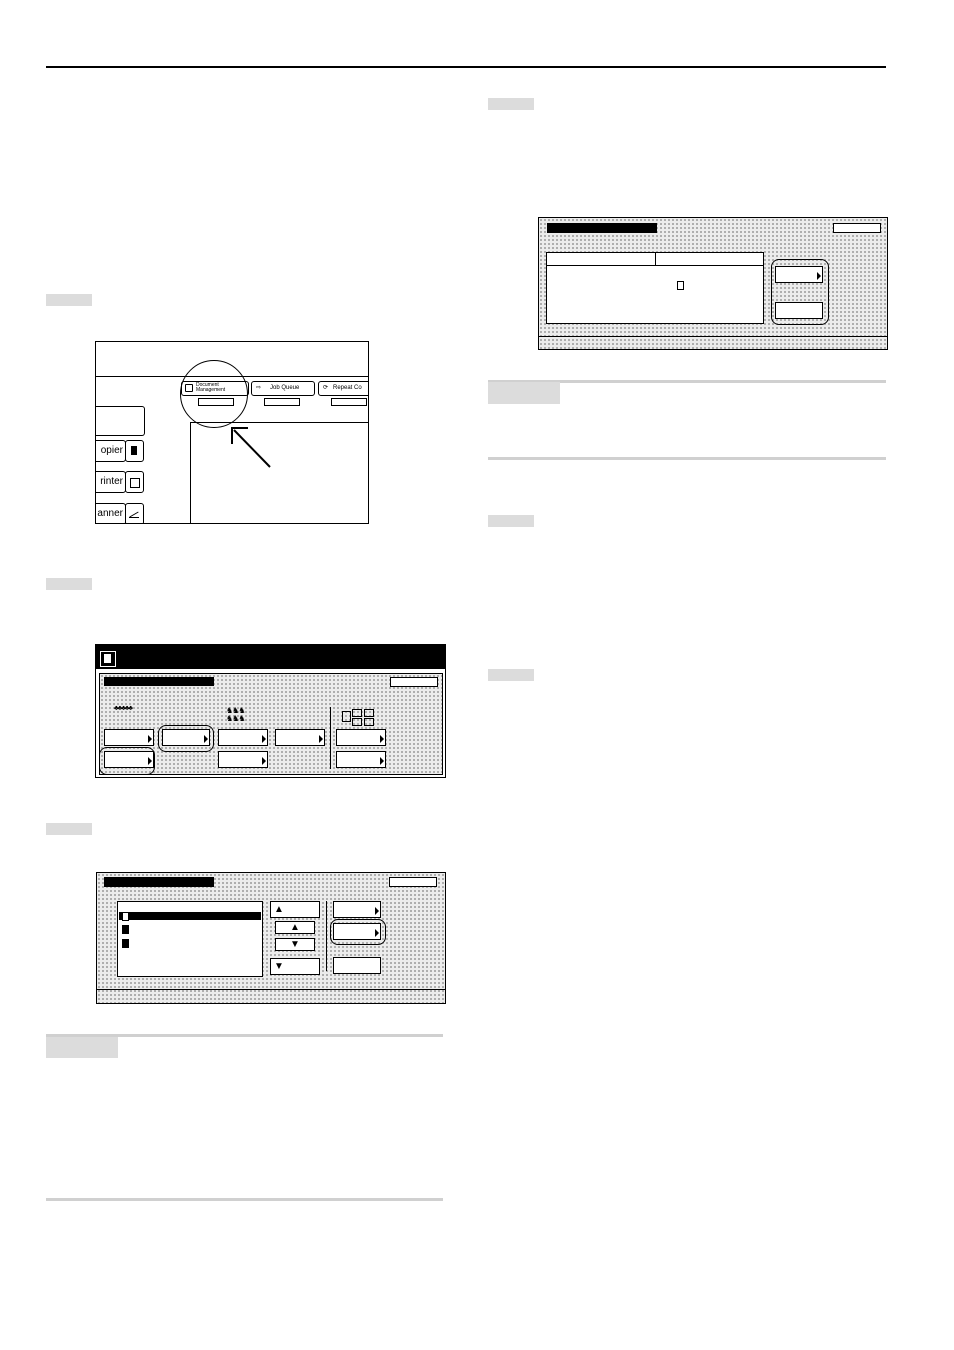 This screenshot has height=1350, width=954. I want to click on tab-label: Job Queue, so click(285, 388).